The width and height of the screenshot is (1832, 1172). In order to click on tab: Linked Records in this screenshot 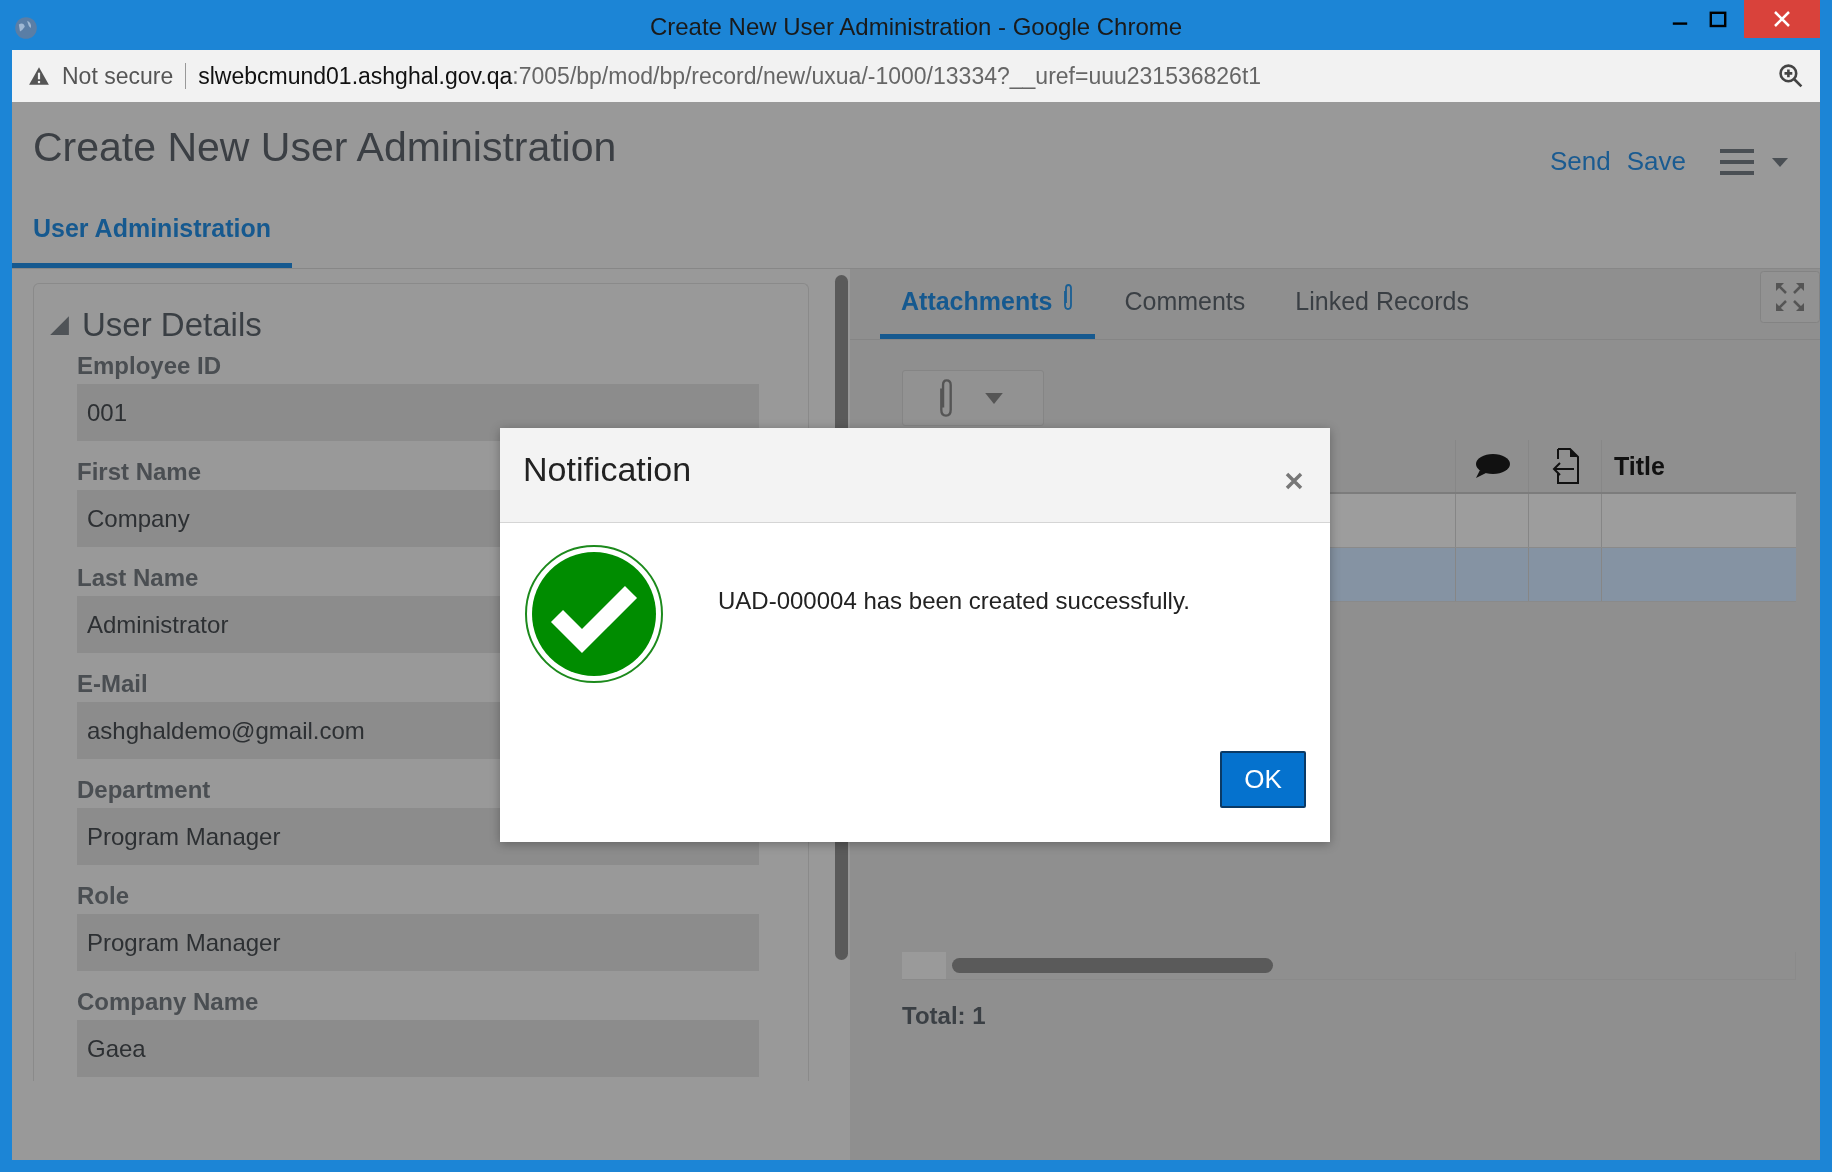, I will do `click(1382, 313)`.